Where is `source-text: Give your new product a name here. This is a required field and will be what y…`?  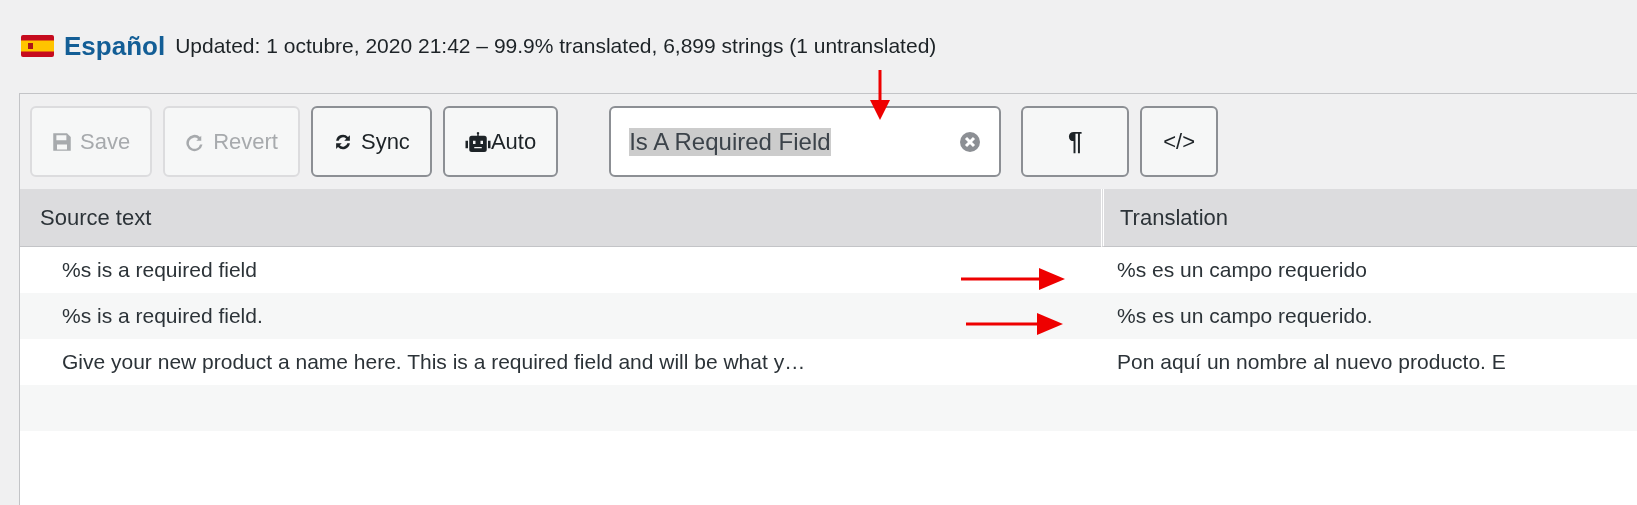
source-text: Give your new product a name here. This is a required field and will be what y… is located at coordinates (434, 362).